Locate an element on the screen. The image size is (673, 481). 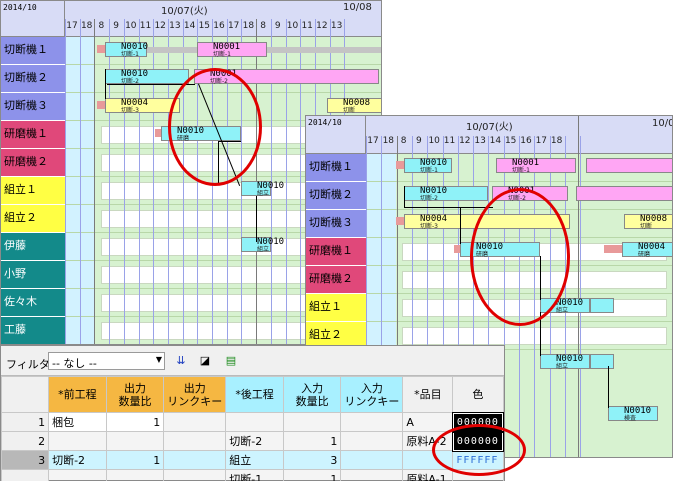
filter-label: フィルタ is located at coordinates (28, 364).